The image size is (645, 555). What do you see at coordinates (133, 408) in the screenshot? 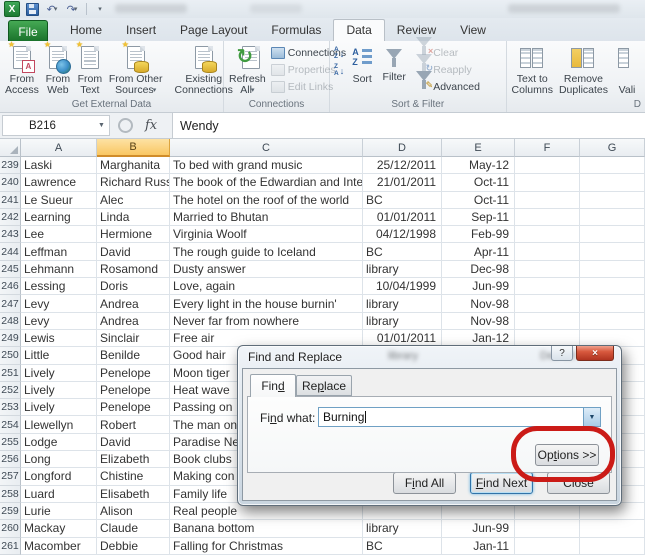
I see `cell: Penelope` at bounding box center [133, 408].